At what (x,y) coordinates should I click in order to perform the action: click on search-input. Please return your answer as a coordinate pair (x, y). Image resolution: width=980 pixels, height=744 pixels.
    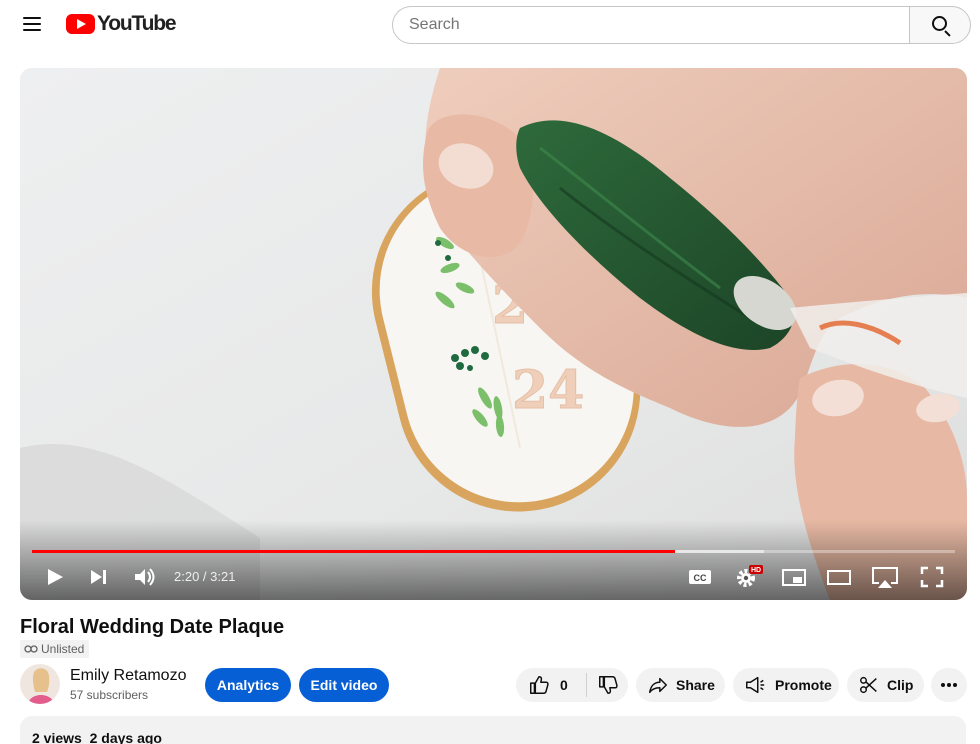
    Looking at the image, I should click on (651, 25).